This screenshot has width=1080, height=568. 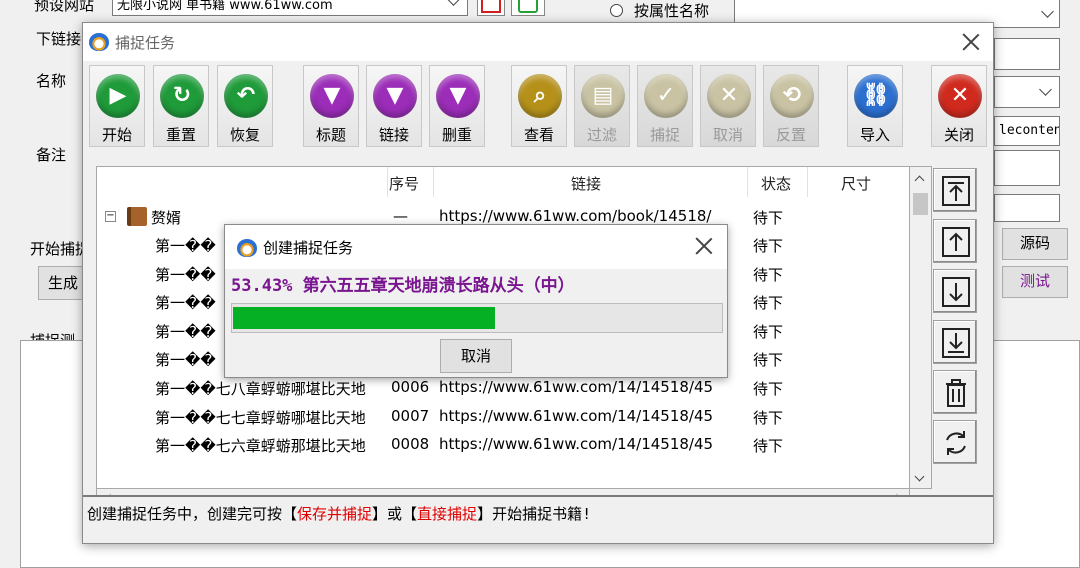 What do you see at coordinates (776, 183) in the screenshot?
I see `header-status: 状态` at bounding box center [776, 183].